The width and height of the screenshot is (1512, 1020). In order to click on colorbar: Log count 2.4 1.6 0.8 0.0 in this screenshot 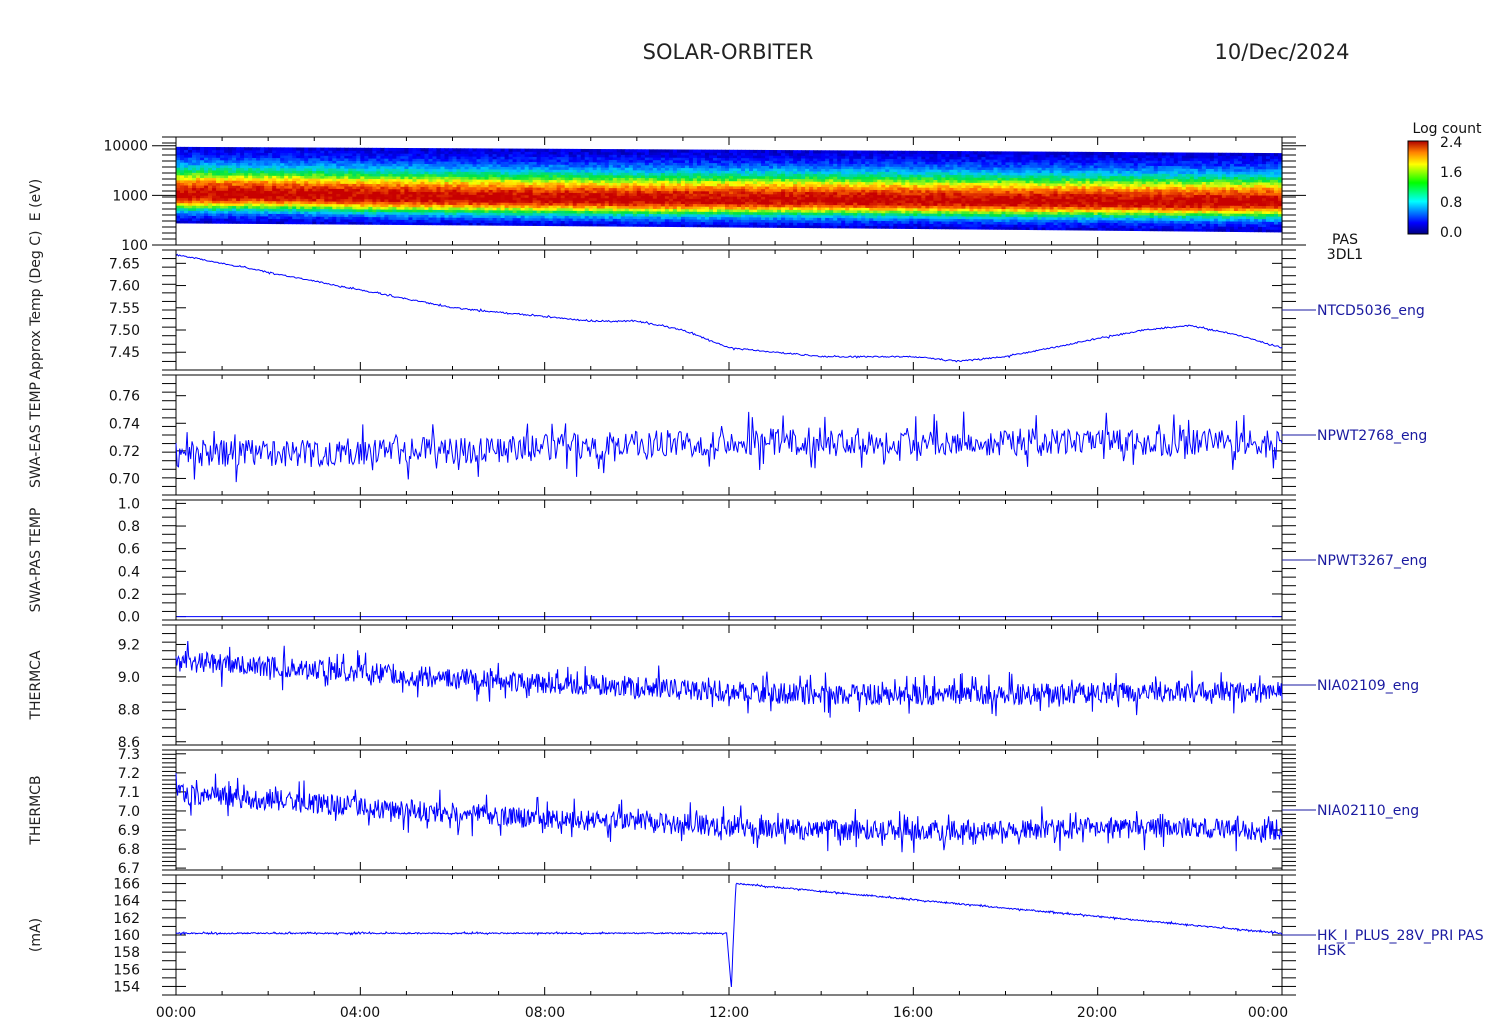, I will do `click(1444, 181)`.